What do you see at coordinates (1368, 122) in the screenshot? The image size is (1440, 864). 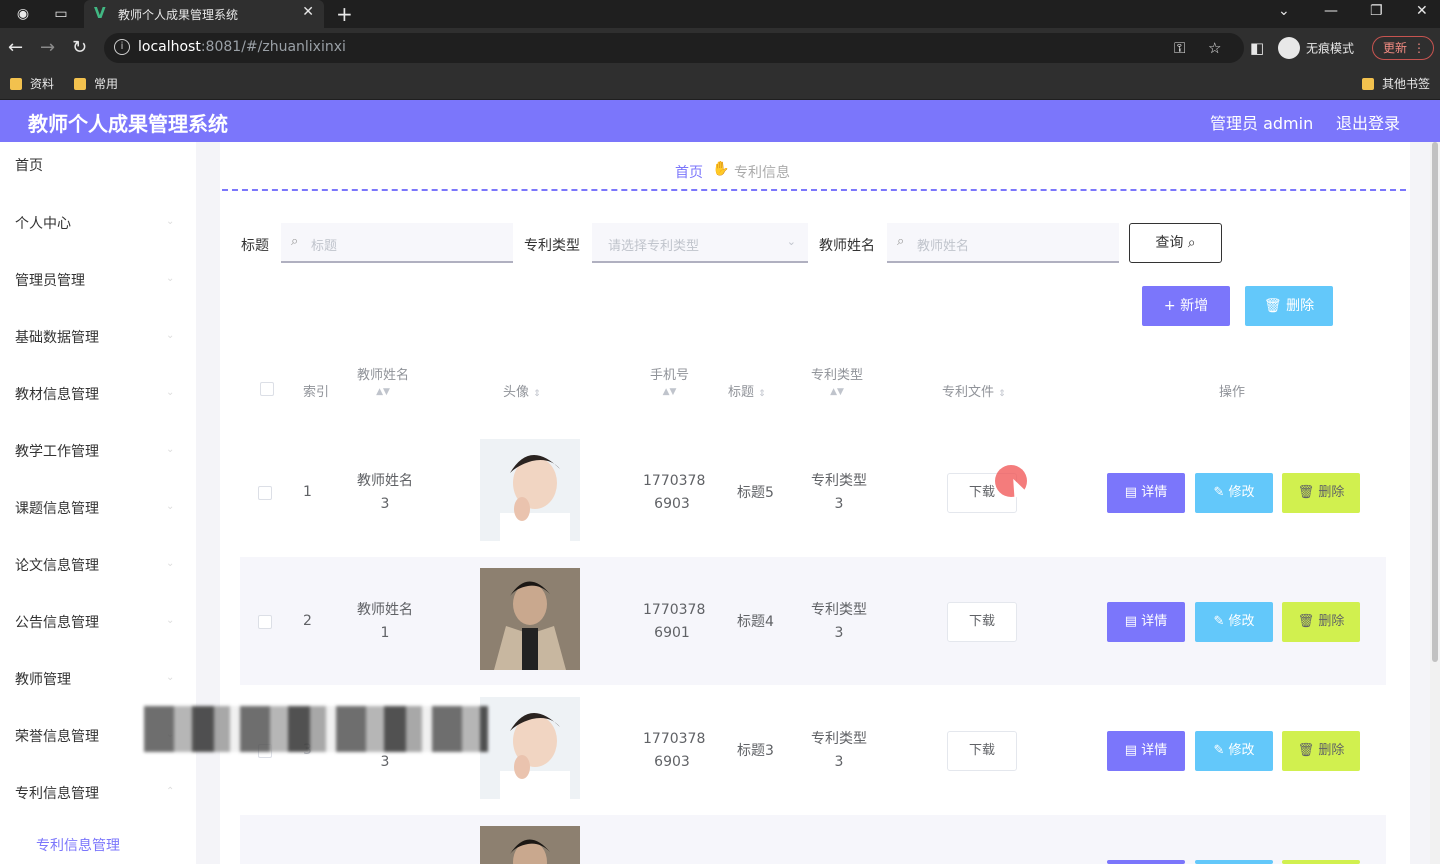 I see `logout-link: 退出登录` at bounding box center [1368, 122].